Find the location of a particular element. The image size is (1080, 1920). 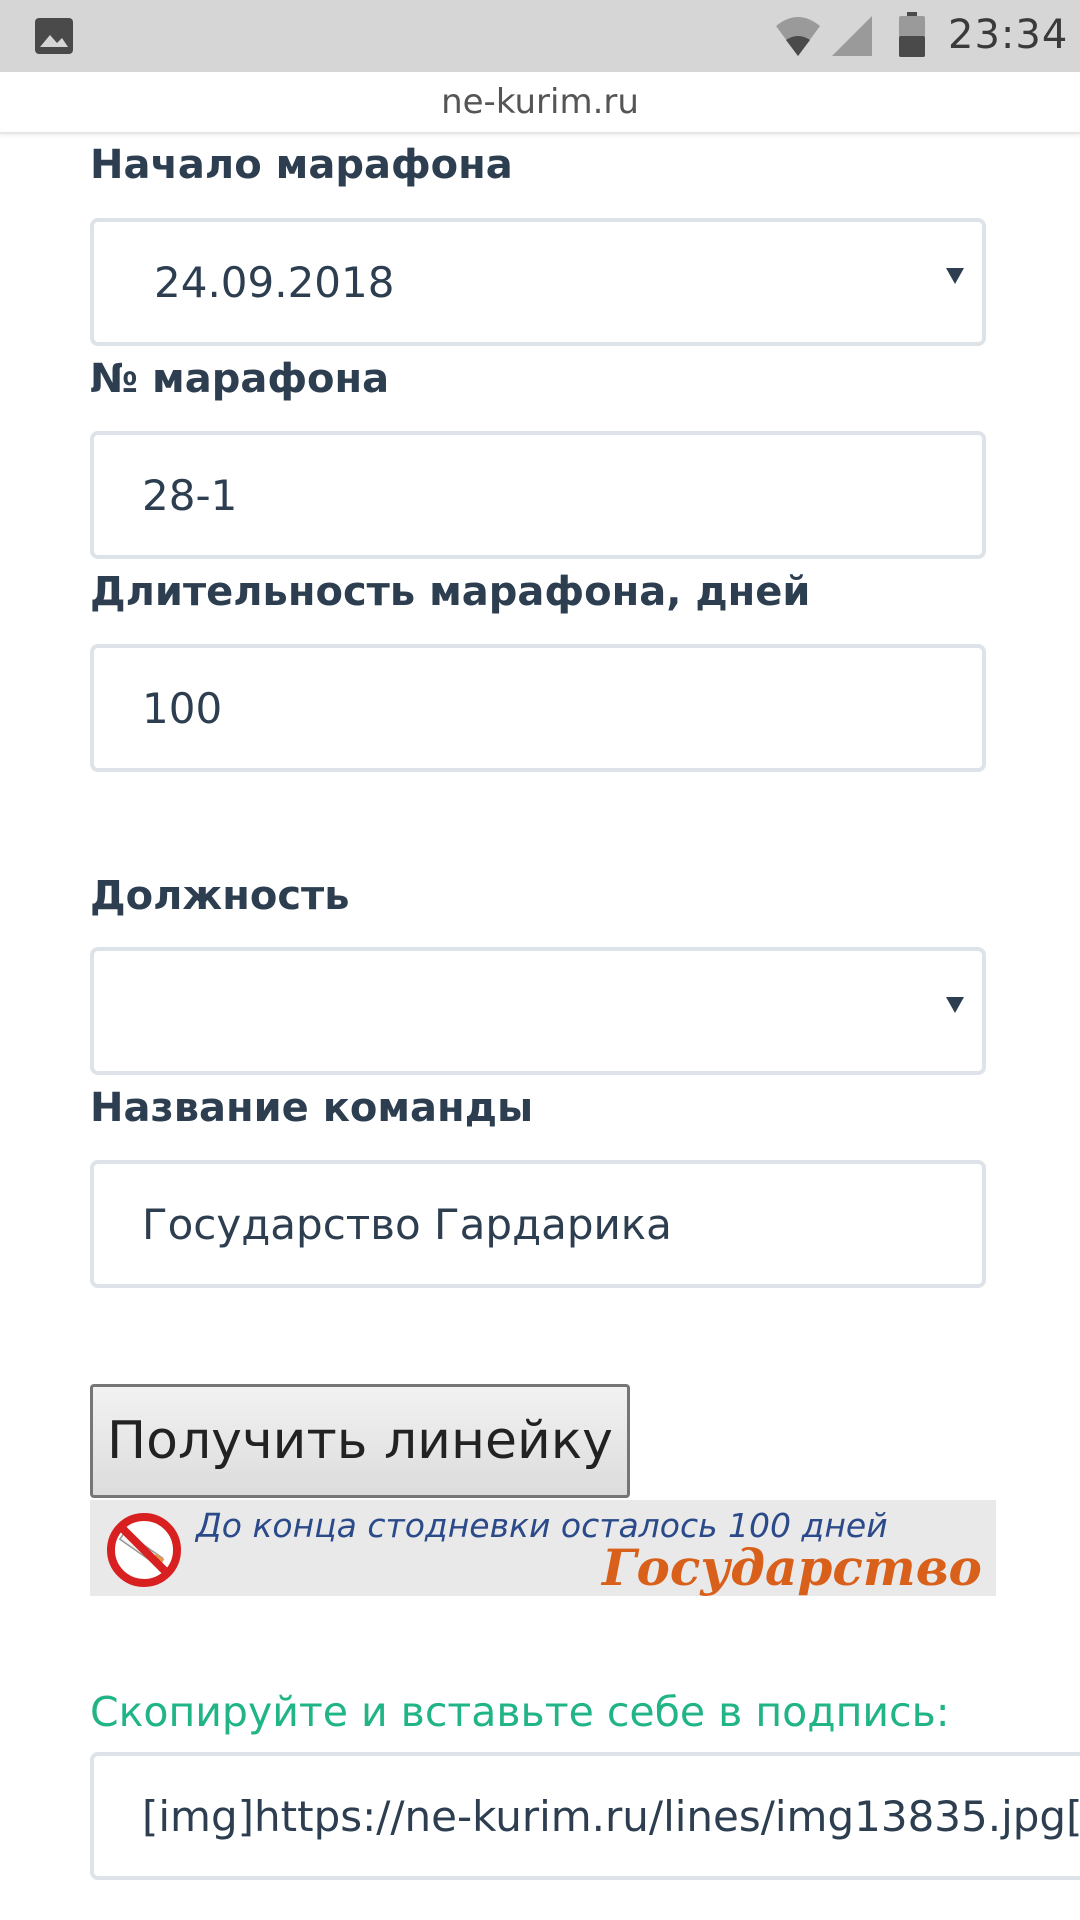

start-date-select: 24.09.2018 is located at coordinates (538, 282).